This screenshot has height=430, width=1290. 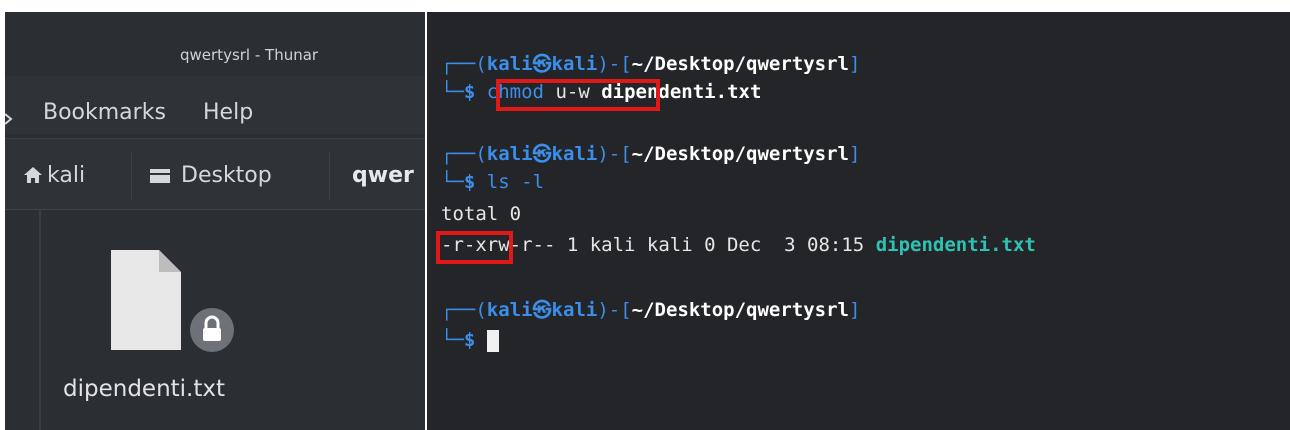 What do you see at coordinates (481, 214) in the screenshot?
I see `output-total: total 0` at bounding box center [481, 214].